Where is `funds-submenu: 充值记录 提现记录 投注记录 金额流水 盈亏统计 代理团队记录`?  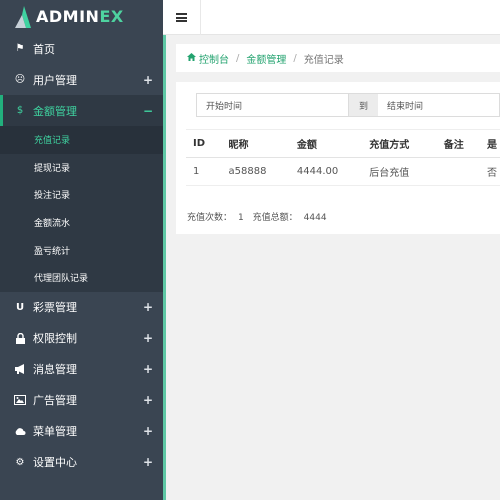
funds-submenu: 充值记录 提现记录 投注记录 金额流水 盈亏统计 代理团队记录 is located at coordinates (81, 209).